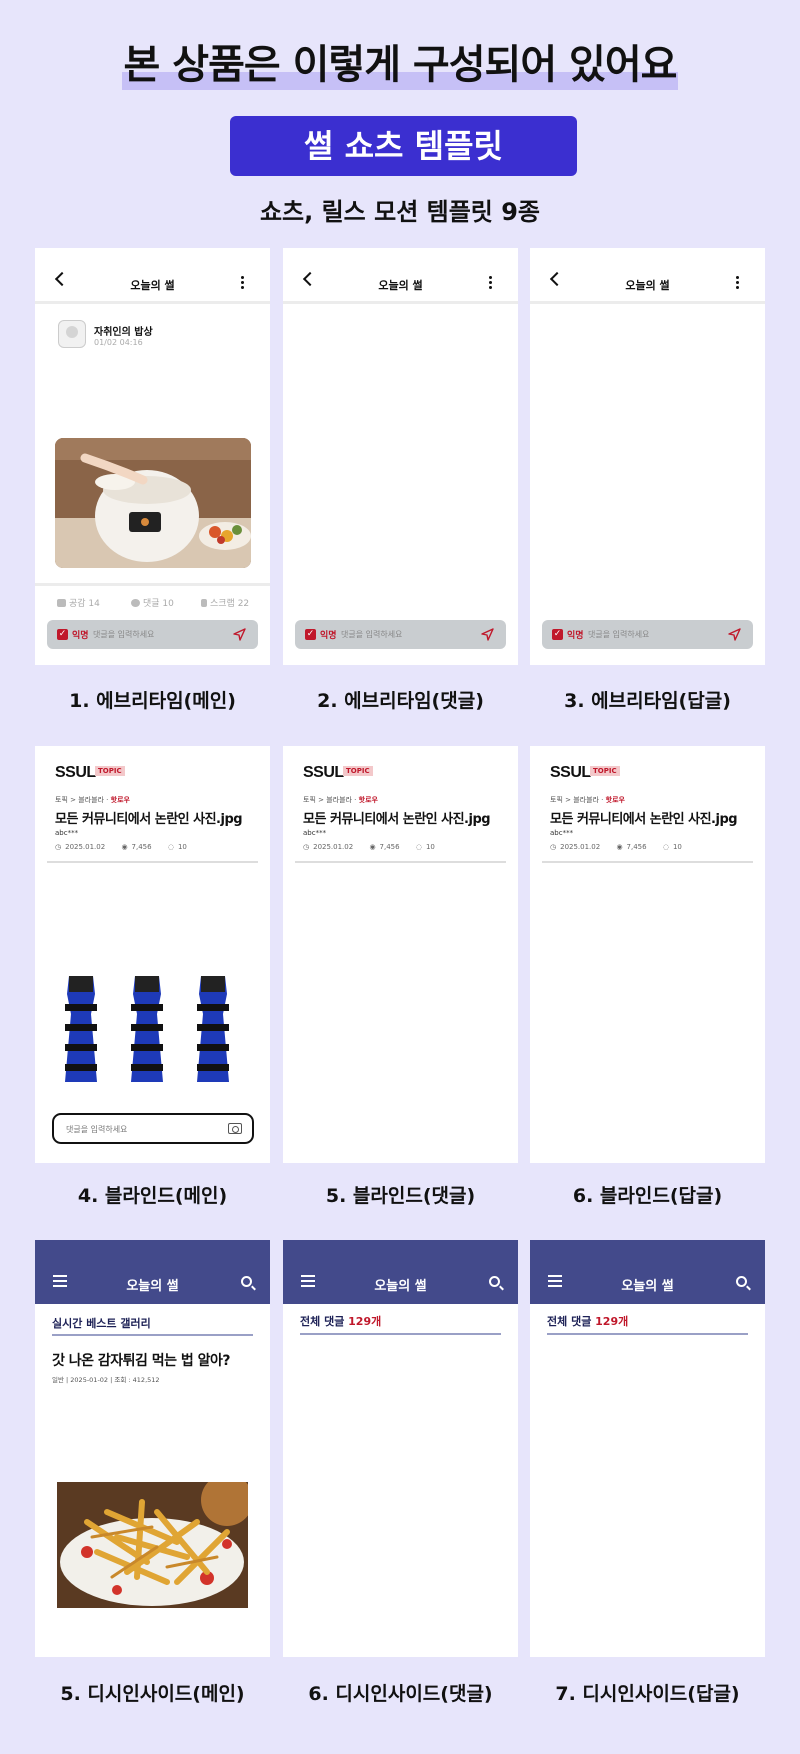 Image resolution: width=800 pixels, height=1754 pixels. I want to click on avatar, so click(72, 334).